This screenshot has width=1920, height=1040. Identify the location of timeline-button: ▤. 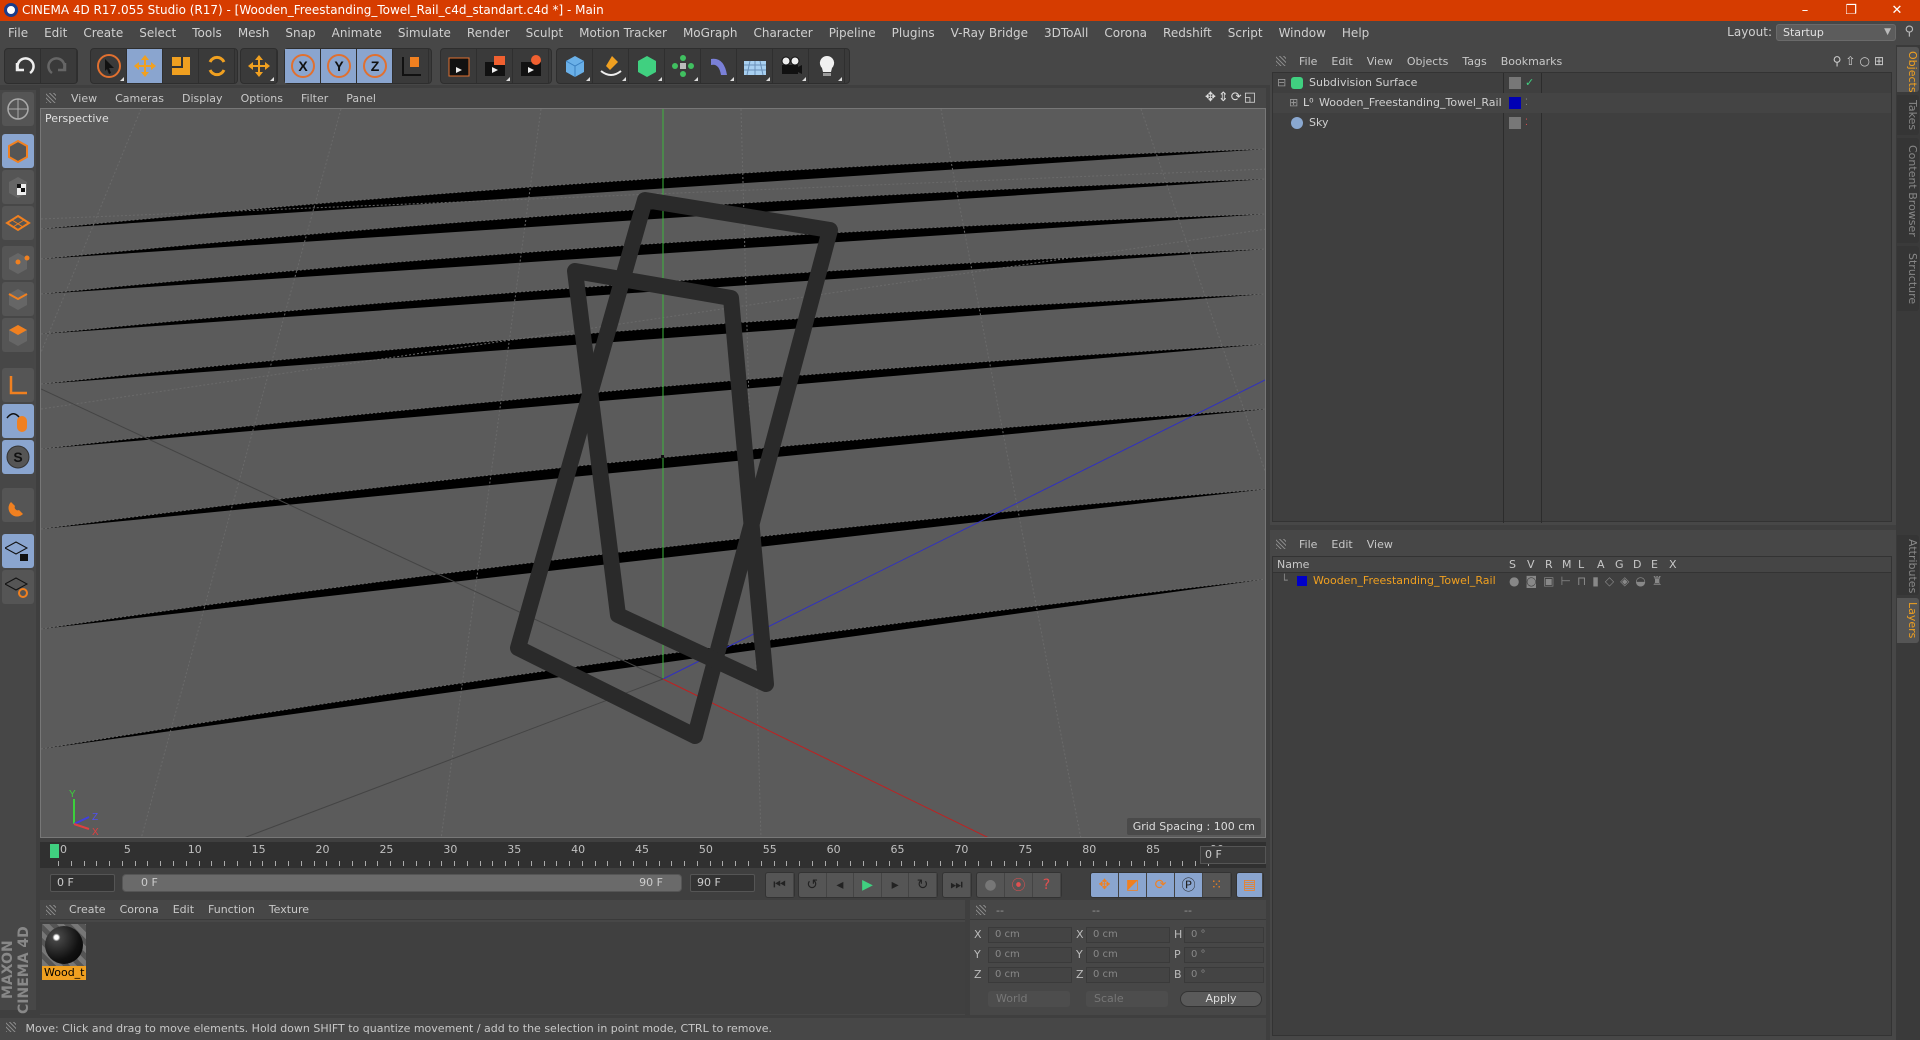
(1250, 885).